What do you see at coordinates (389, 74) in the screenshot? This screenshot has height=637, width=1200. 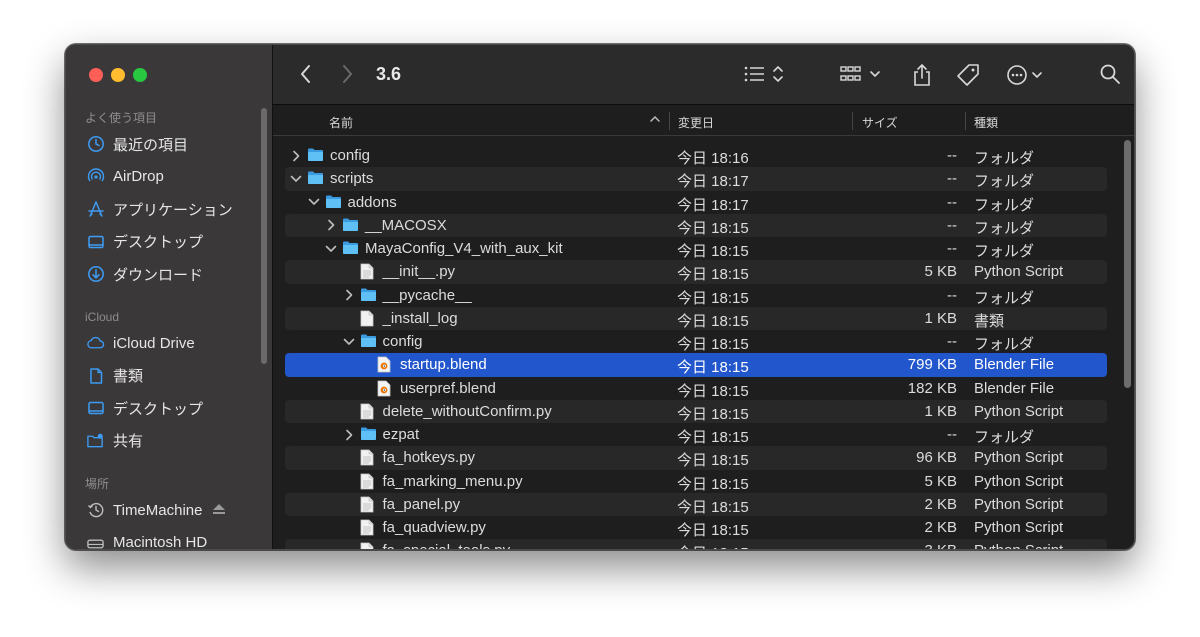 I see `window-title: 3.6` at bounding box center [389, 74].